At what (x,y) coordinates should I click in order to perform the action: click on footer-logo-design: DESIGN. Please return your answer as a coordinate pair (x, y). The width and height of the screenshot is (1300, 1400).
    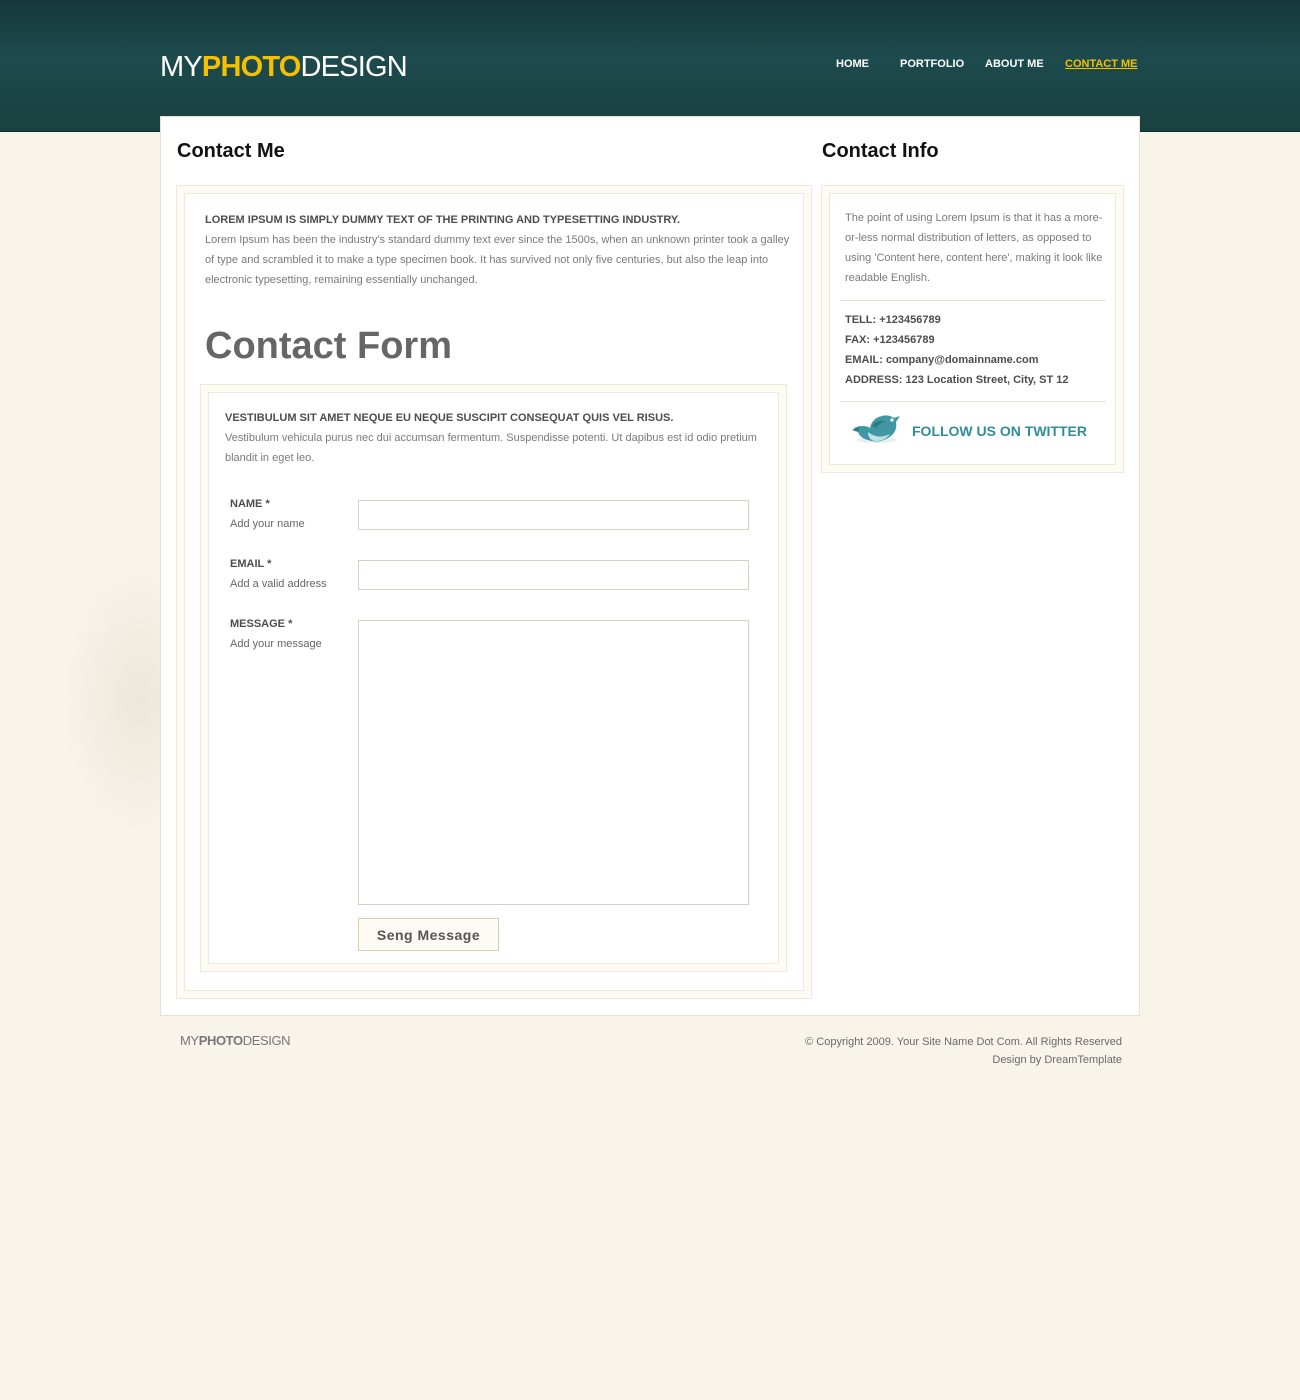
    Looking at the image, I should click on (266, 1040).